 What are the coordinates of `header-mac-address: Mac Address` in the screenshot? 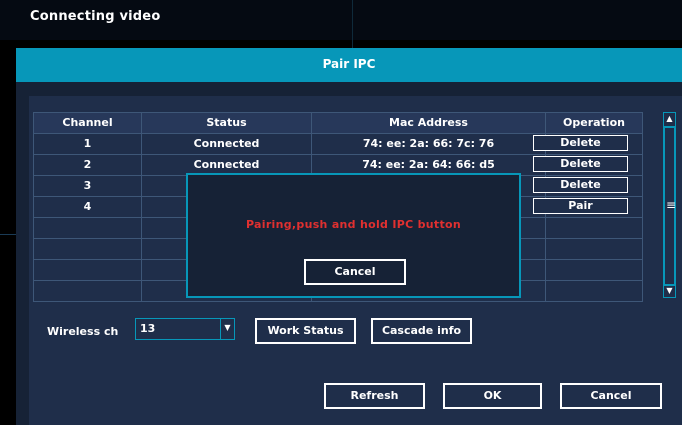 It's located at (429, 123).